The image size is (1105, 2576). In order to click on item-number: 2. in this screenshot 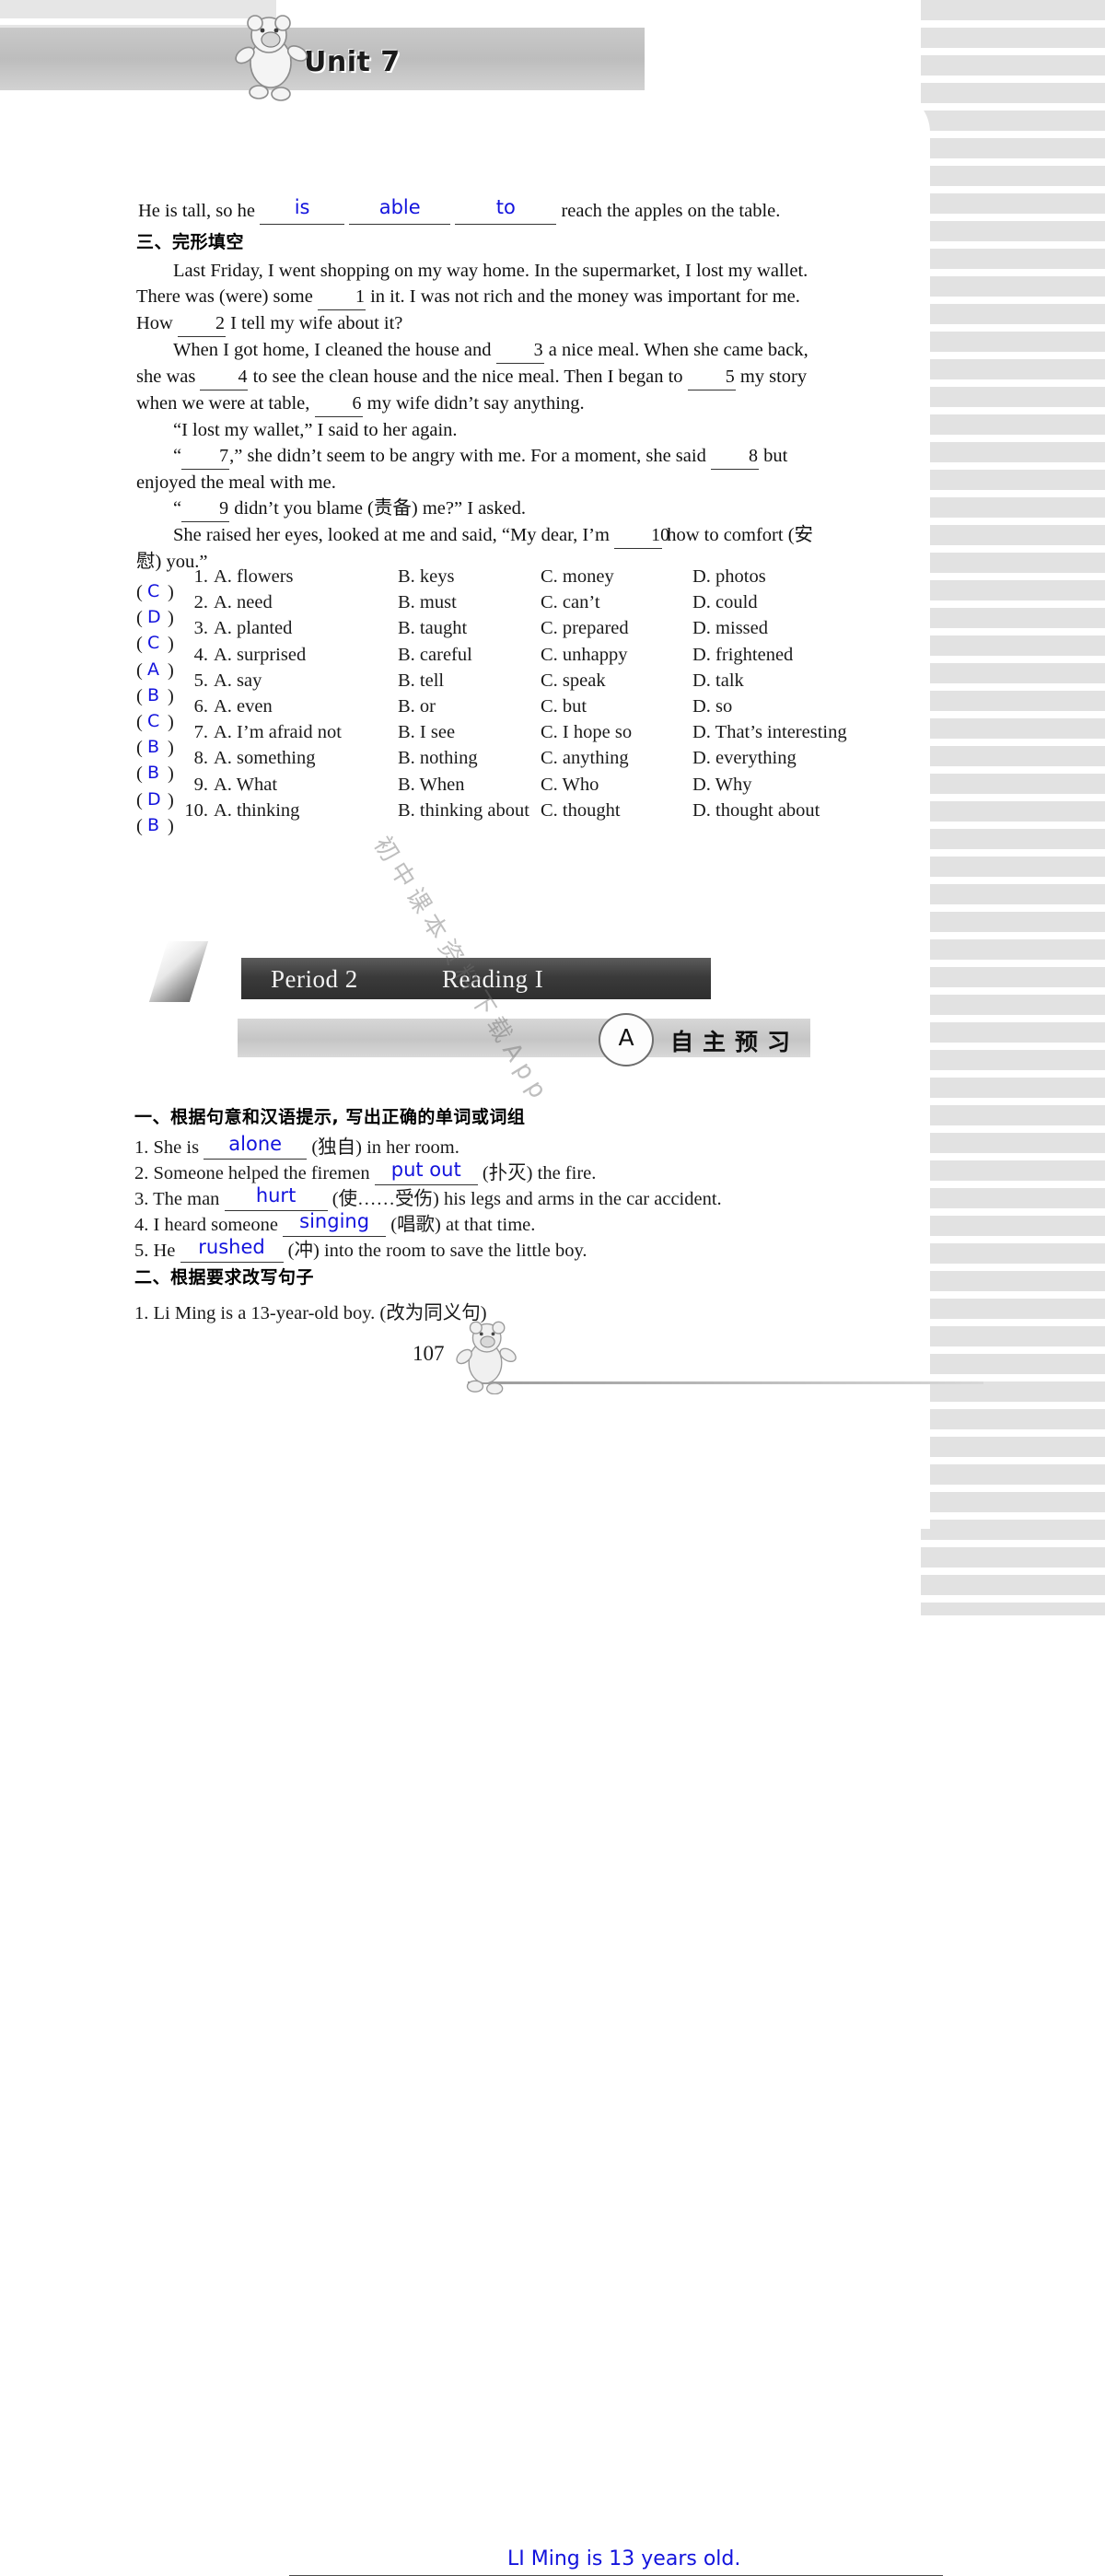, I will do `click(141, 1173)`.